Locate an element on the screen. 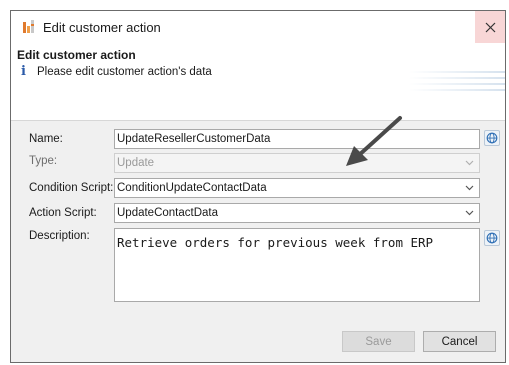  header-subtitle: Please edit customer action's data is located at coordinates (124, 72).